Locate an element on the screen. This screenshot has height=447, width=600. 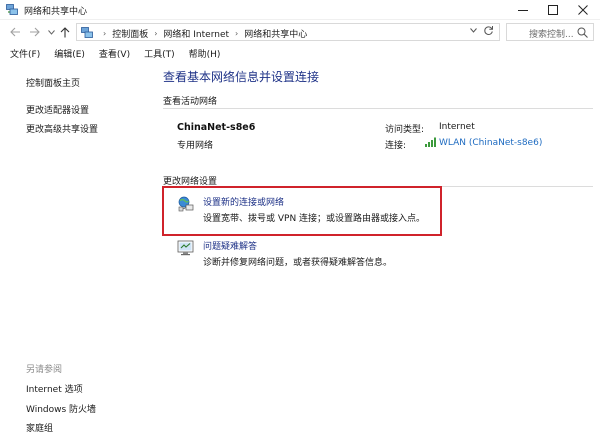
troubleshoot-description: 诊断并修复网络问题，或者获得疑难解答信息。 is located at coordinates (298, 263).